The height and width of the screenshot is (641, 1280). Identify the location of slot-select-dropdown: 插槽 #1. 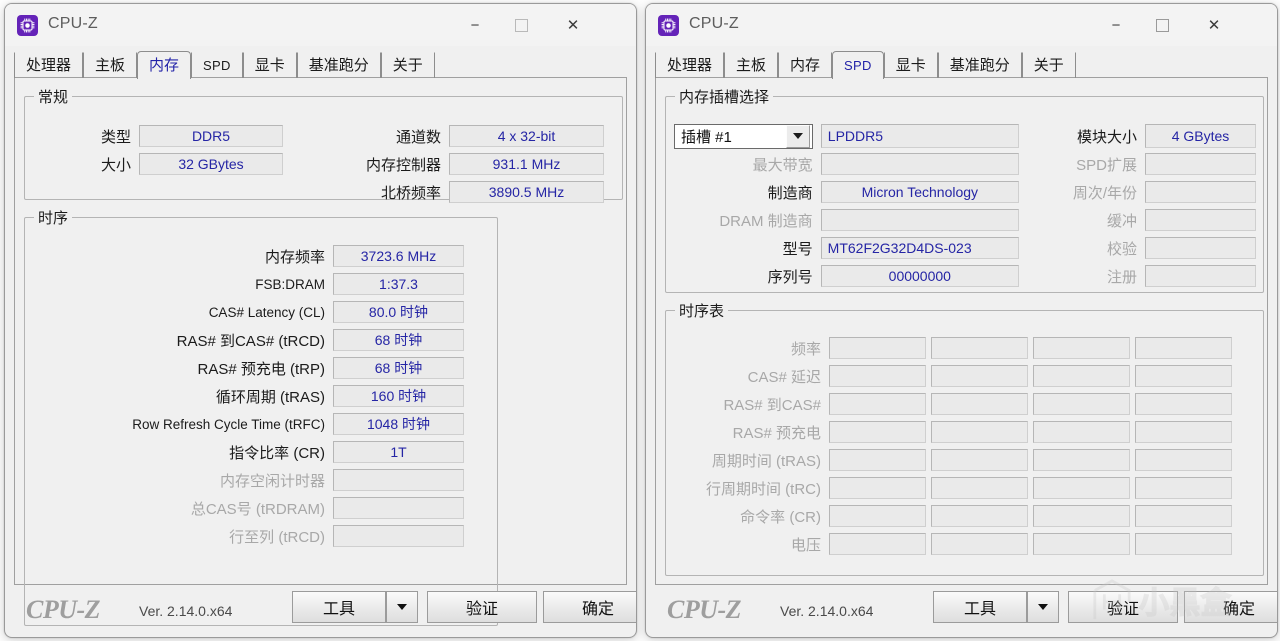
(743, 136).